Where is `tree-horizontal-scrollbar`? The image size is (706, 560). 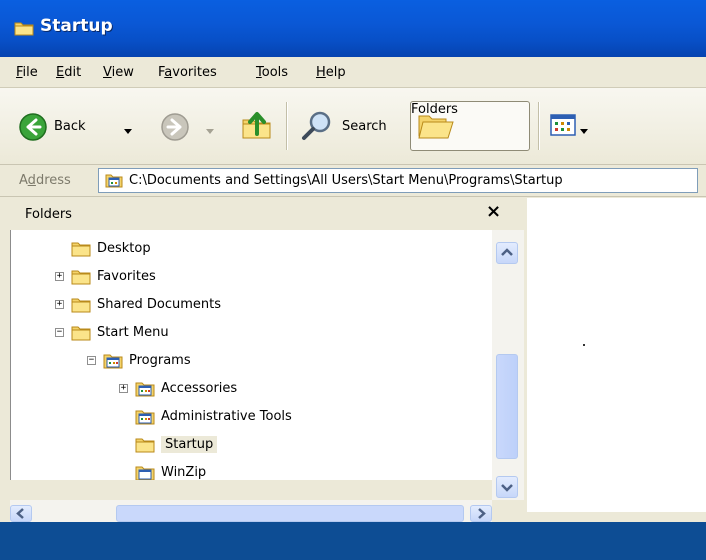 tree-horizontal-scrollbar is located at coordinates (251, 511).